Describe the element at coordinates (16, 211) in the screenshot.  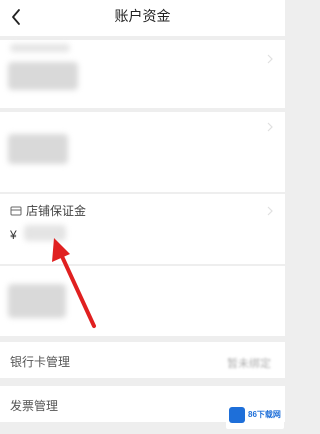
I see `card-icon` at that location.